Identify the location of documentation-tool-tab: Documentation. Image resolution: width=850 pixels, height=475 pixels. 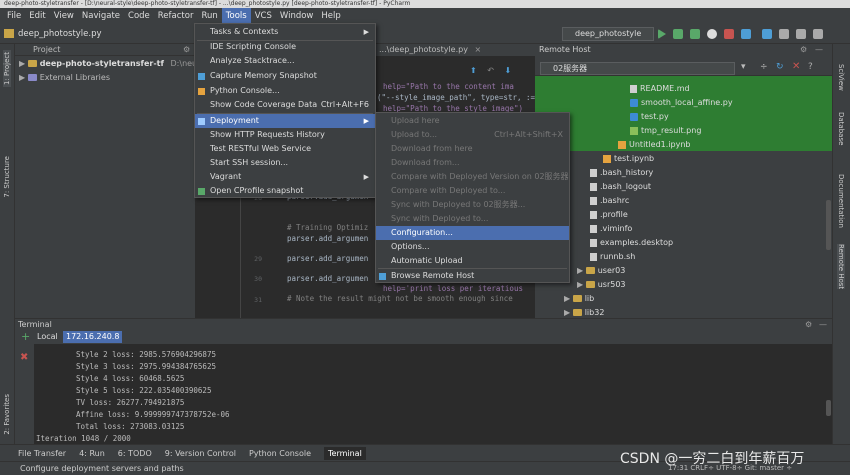
(841, 201).